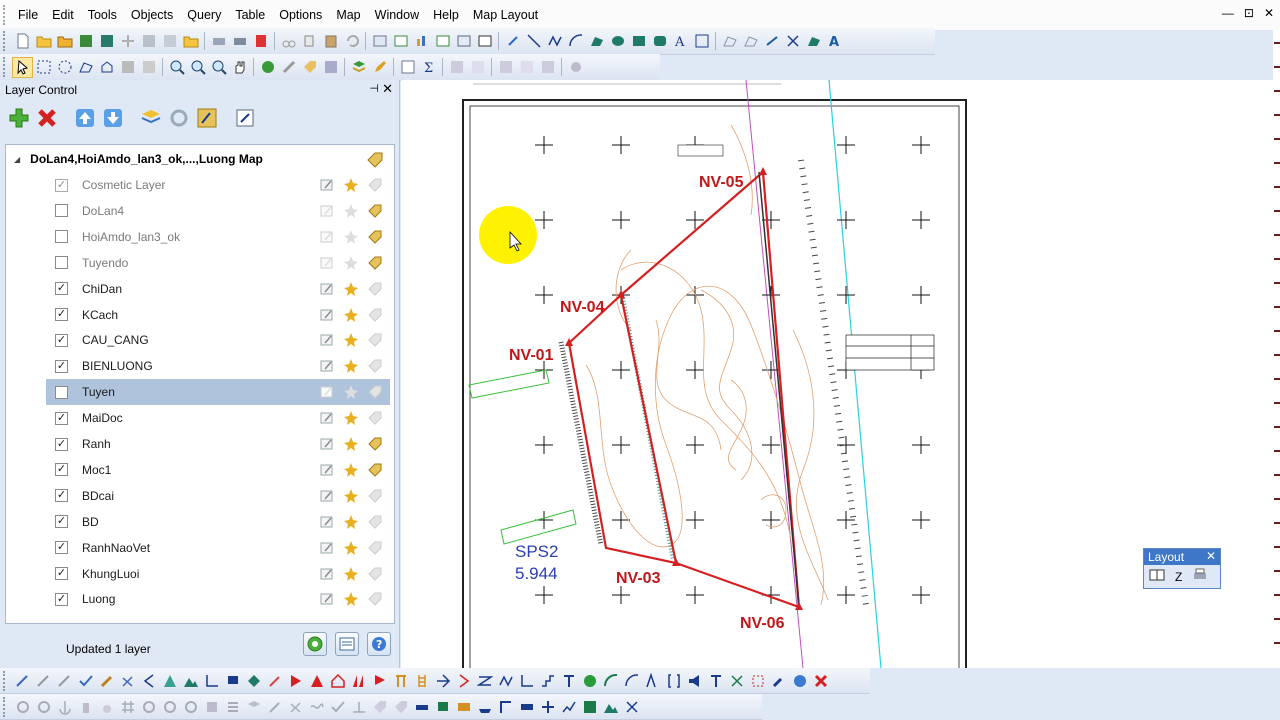 The height and width of the screenshot is (720, 1280). I want to click on pencil-gray-icon, so click(274, 706).